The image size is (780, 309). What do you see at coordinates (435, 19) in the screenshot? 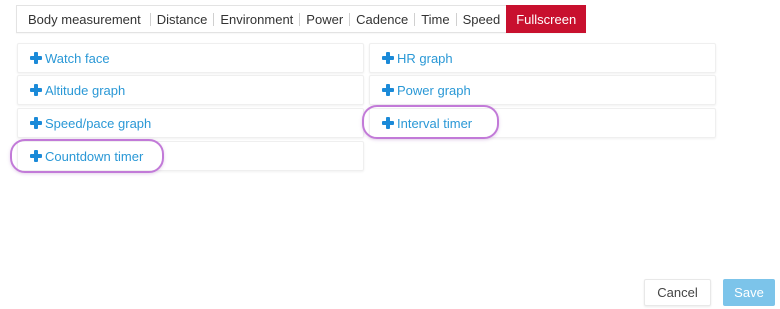
I see `tab-time: Time` at bounding box center [435, 19].